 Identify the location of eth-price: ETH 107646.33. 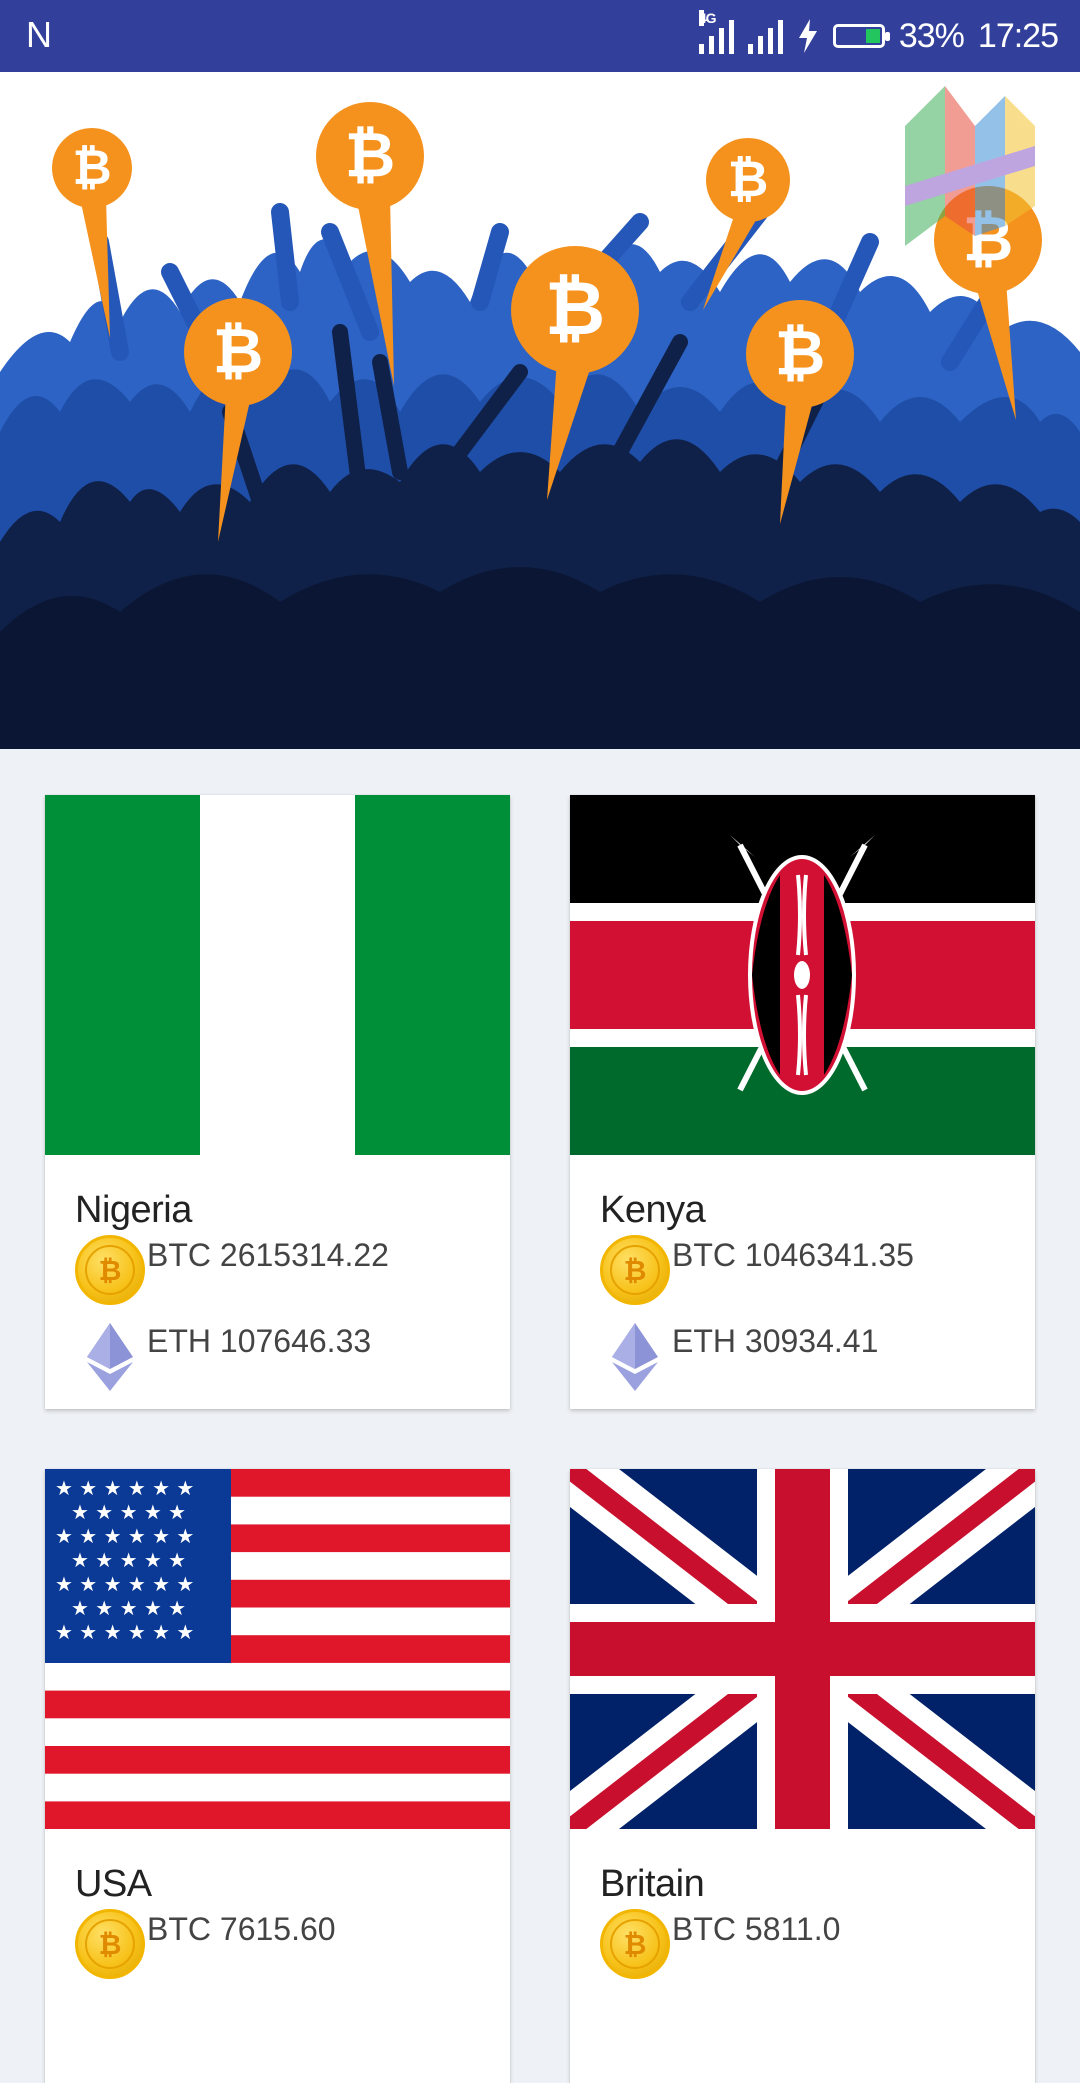
(259, 1341).